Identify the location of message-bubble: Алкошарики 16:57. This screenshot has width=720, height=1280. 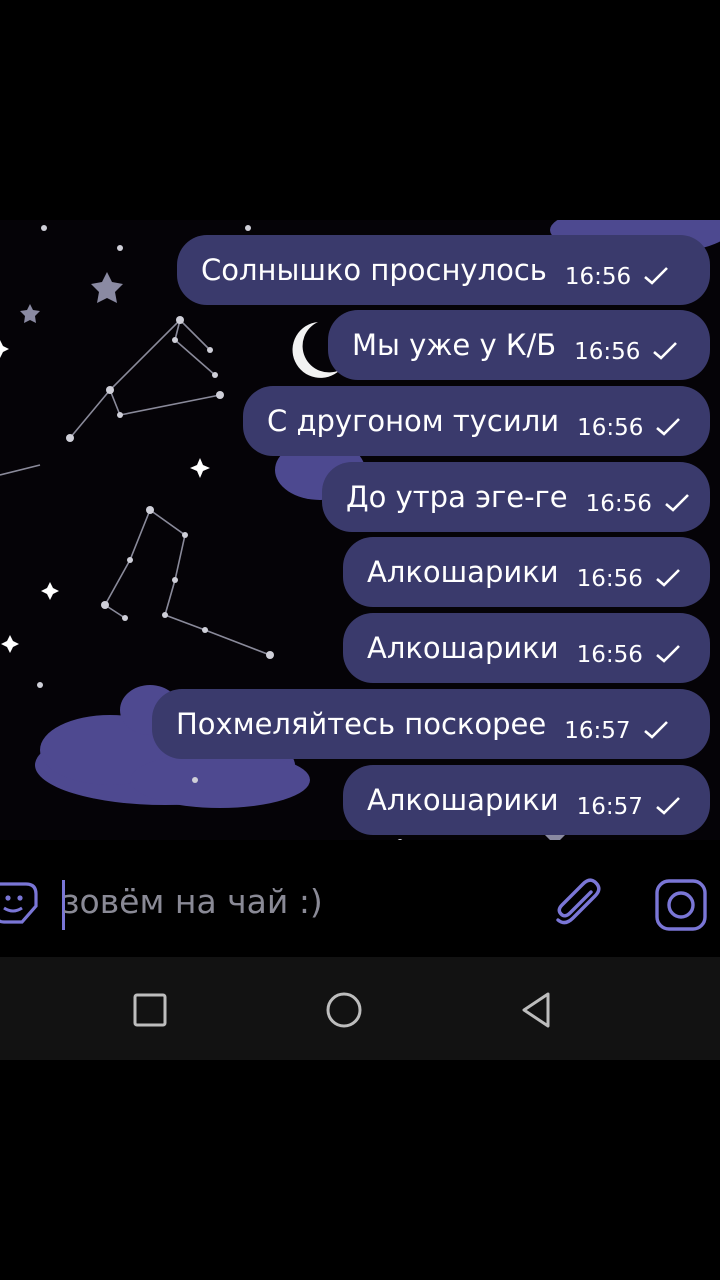
(526, 800).